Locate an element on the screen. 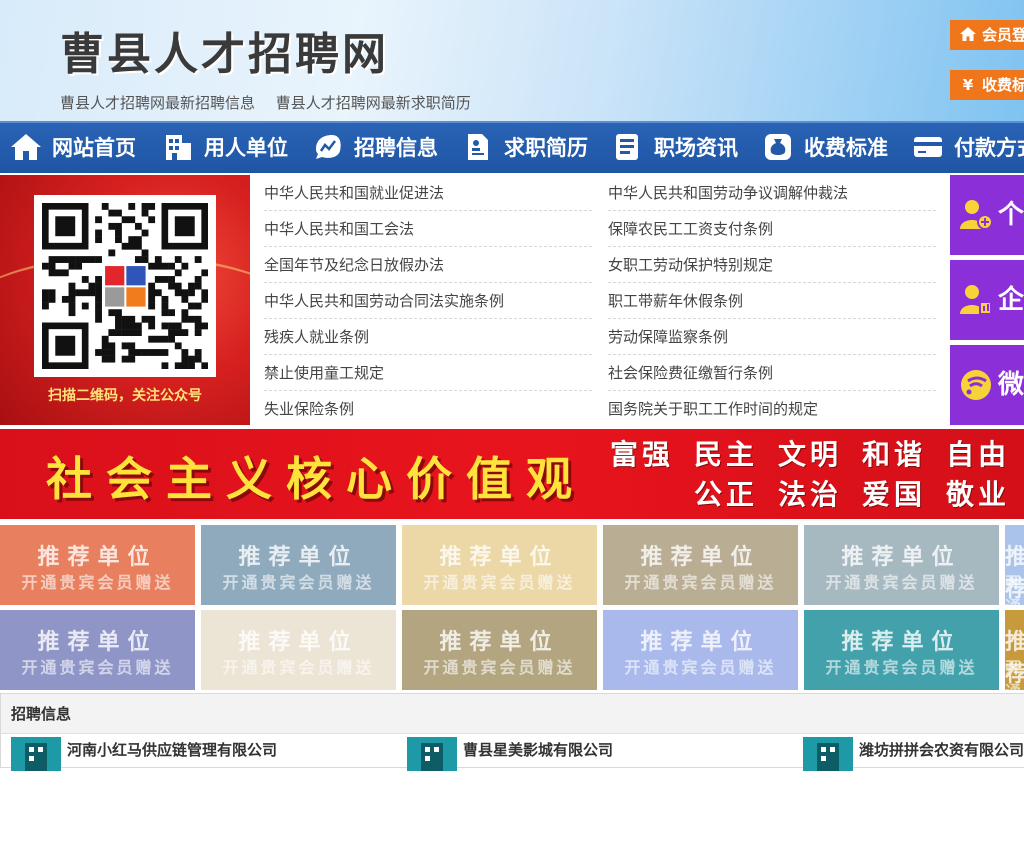  company-member-button: 企 is located at coordinates (987, 300).